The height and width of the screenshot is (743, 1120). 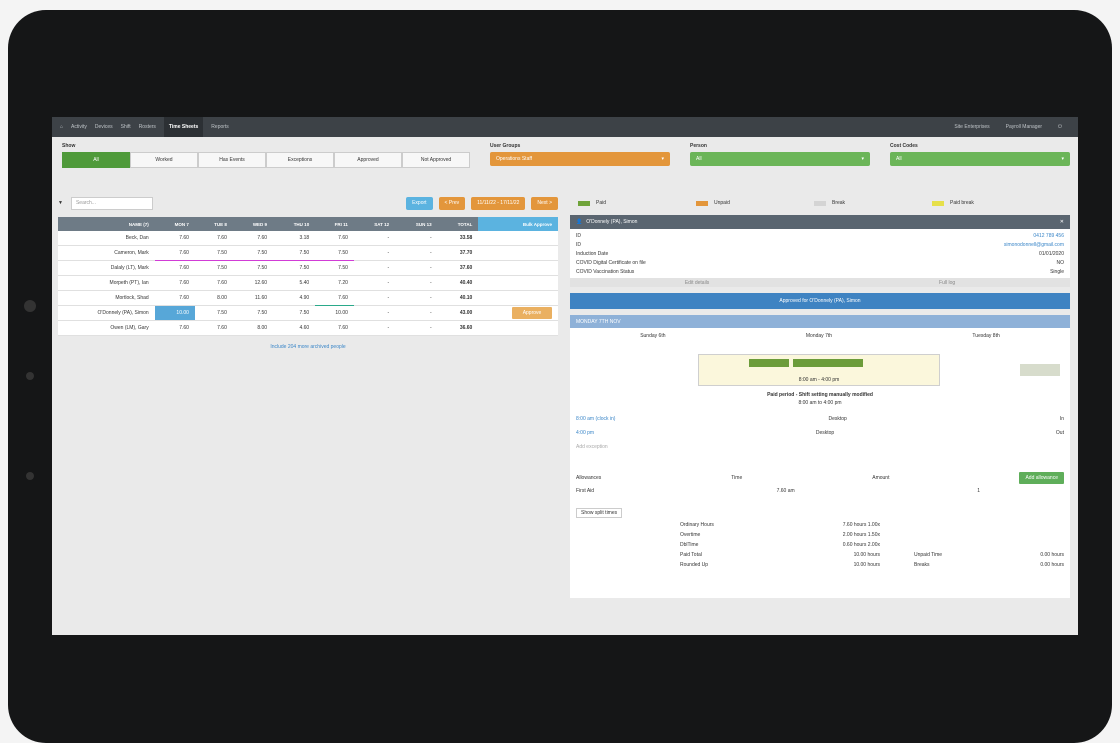 I want to click on nav-shift: Shift, so click(x=126, y=127).